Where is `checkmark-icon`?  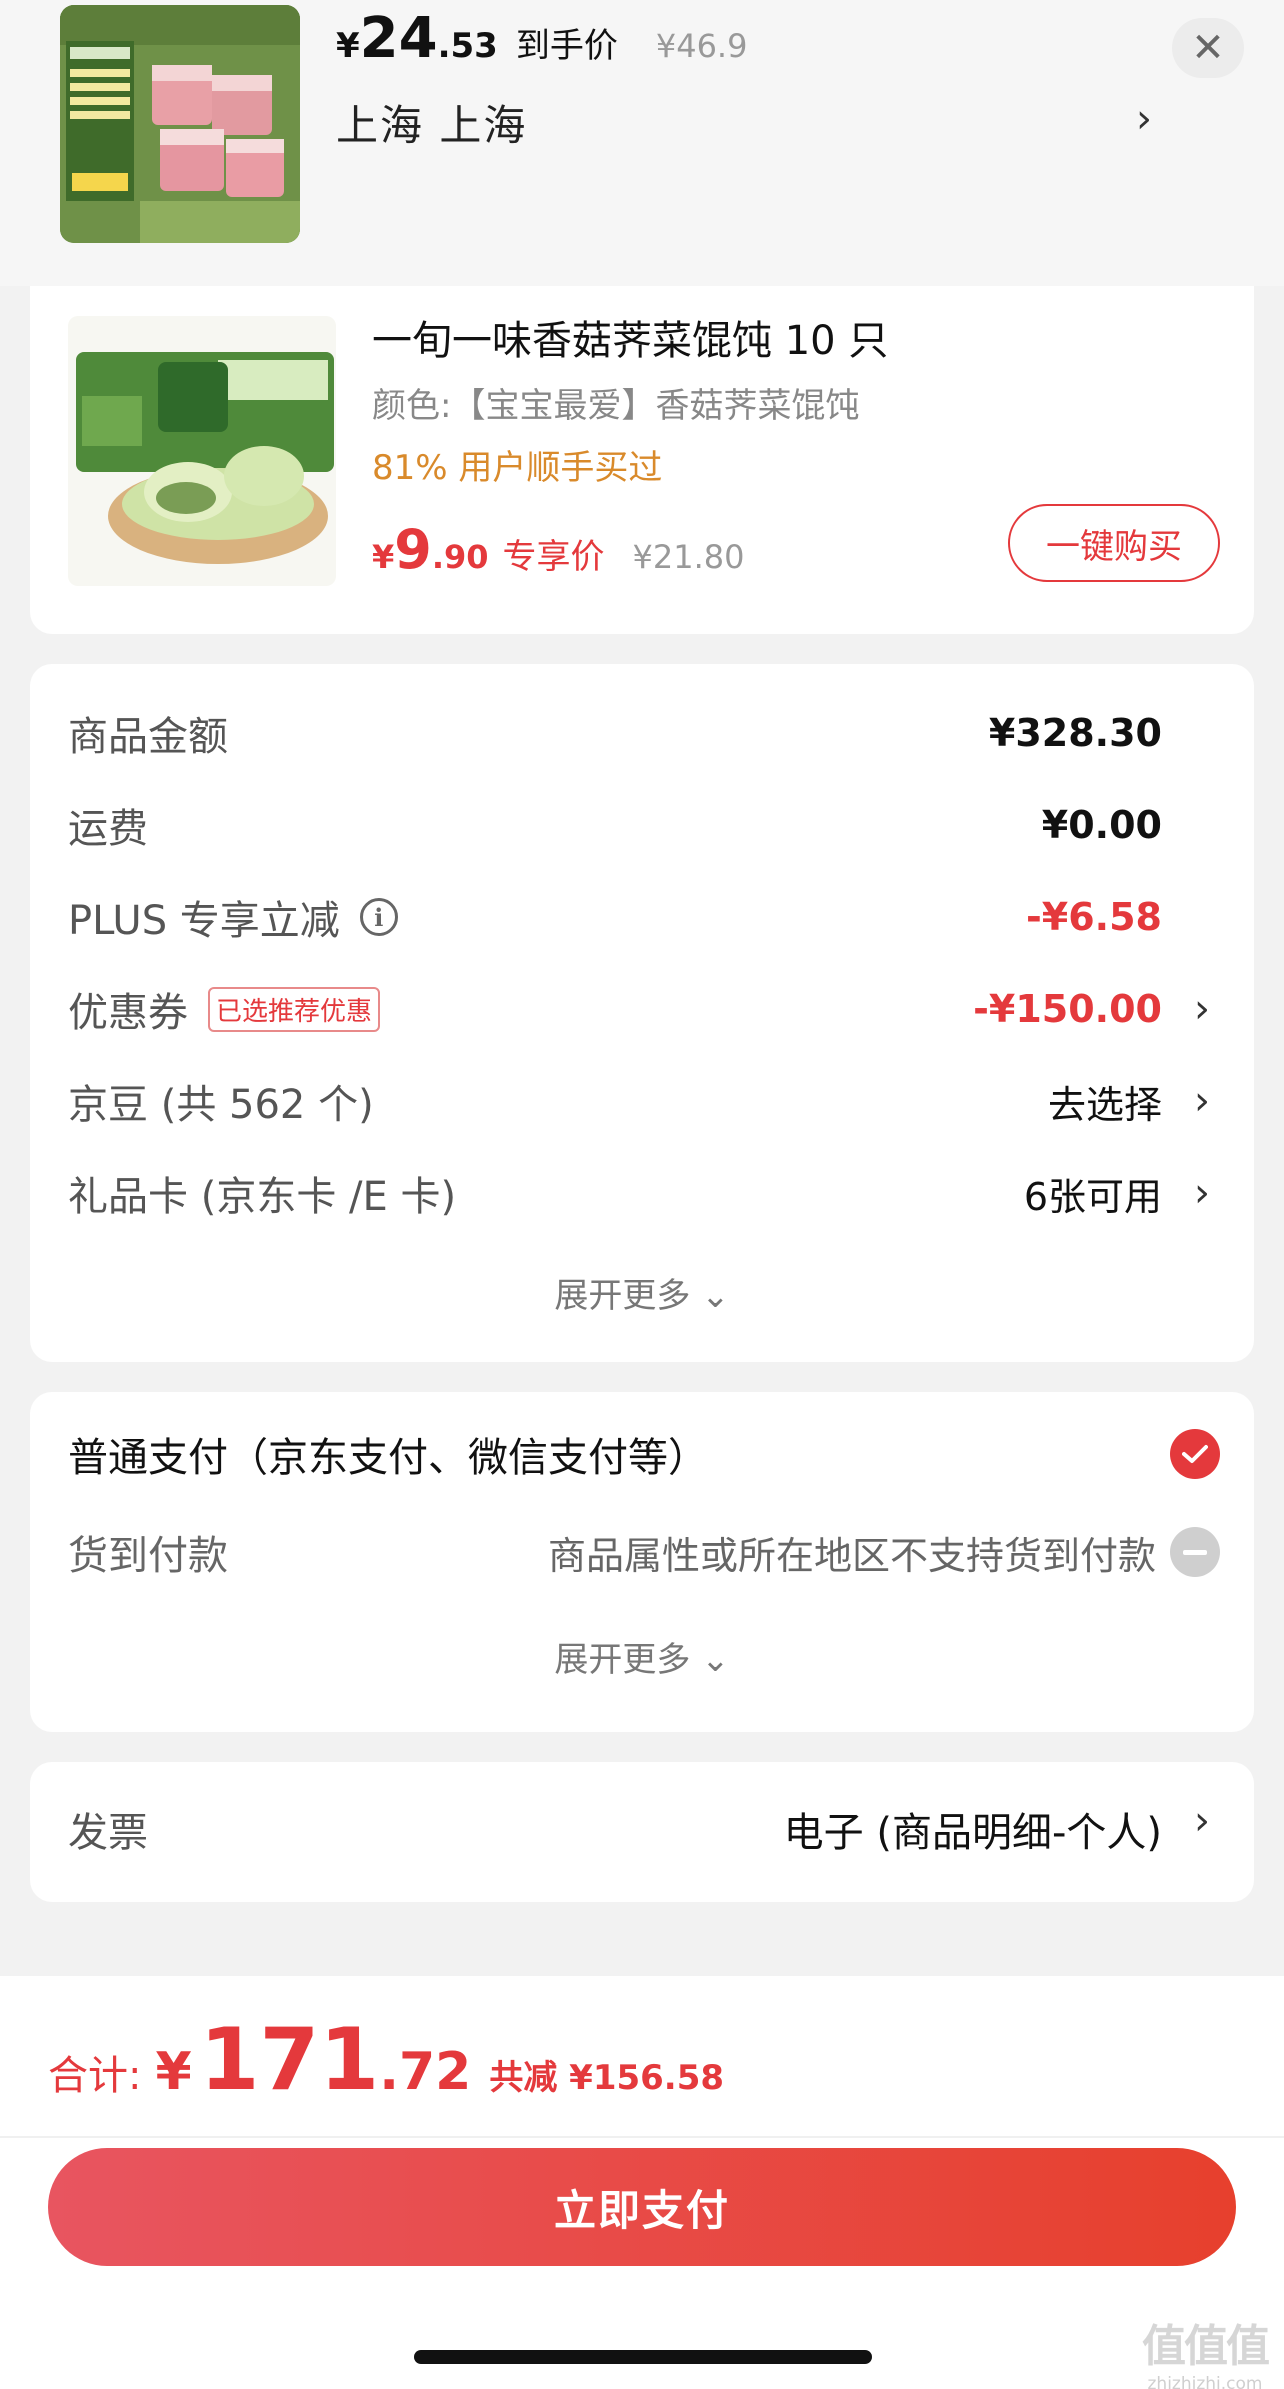
checkmark-icon is located at coordinates (1195, 1454).